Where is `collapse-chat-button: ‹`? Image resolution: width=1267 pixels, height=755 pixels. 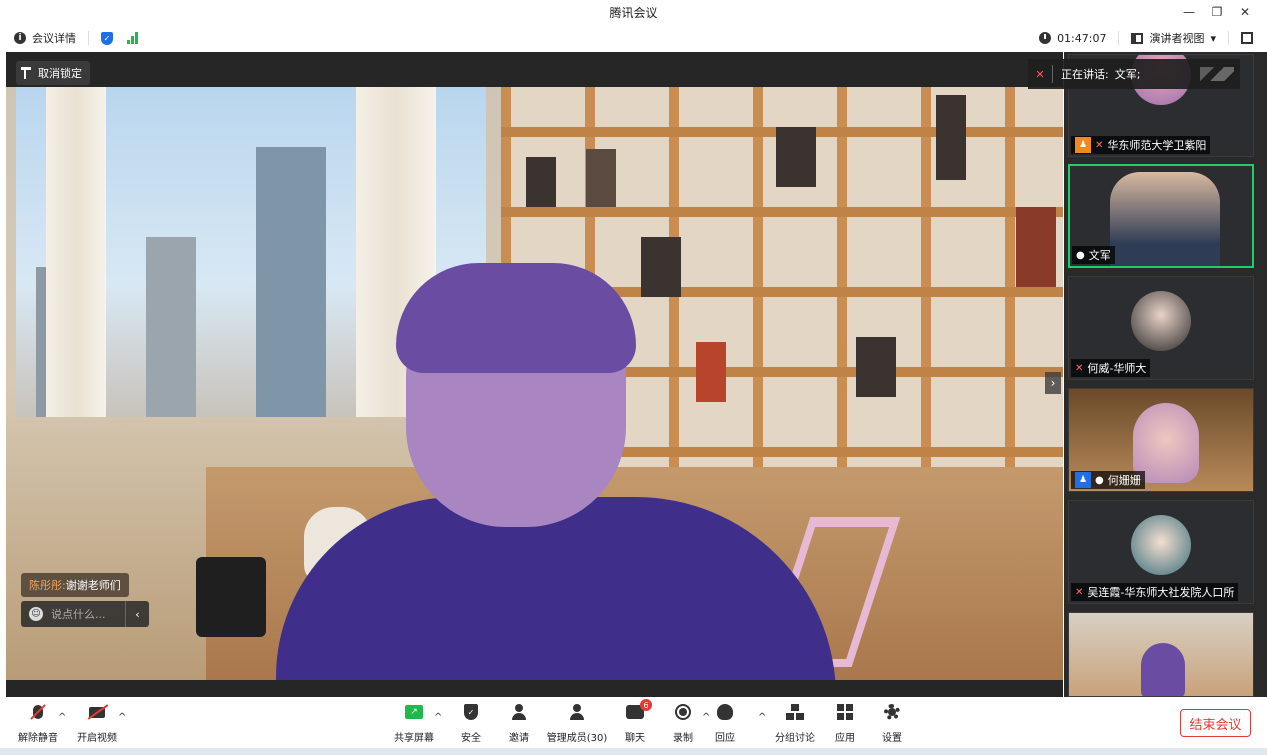
collapse-chat-button: ‹ is located at coordinates (137, 614).